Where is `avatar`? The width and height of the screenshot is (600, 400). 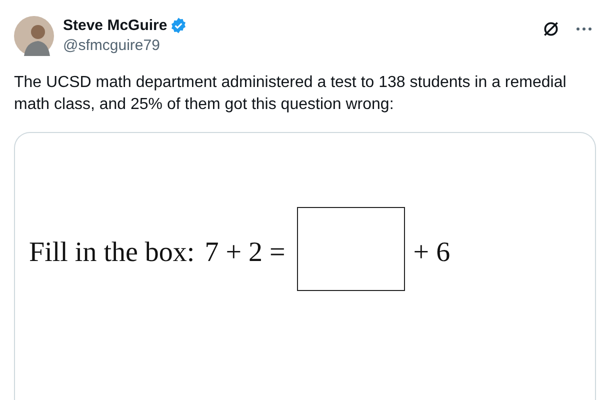 avatar is located at coordinates (34, 36).